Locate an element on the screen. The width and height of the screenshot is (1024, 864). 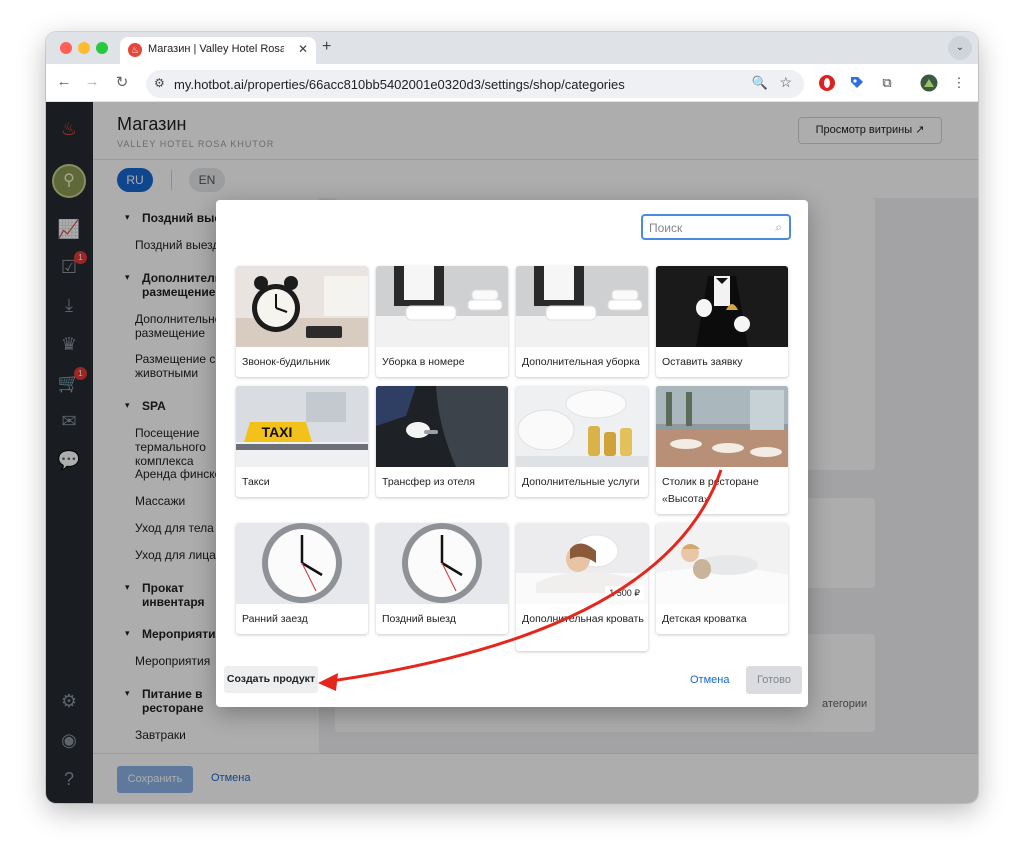
restaurant-table-image is located at coordinates (722, 426).